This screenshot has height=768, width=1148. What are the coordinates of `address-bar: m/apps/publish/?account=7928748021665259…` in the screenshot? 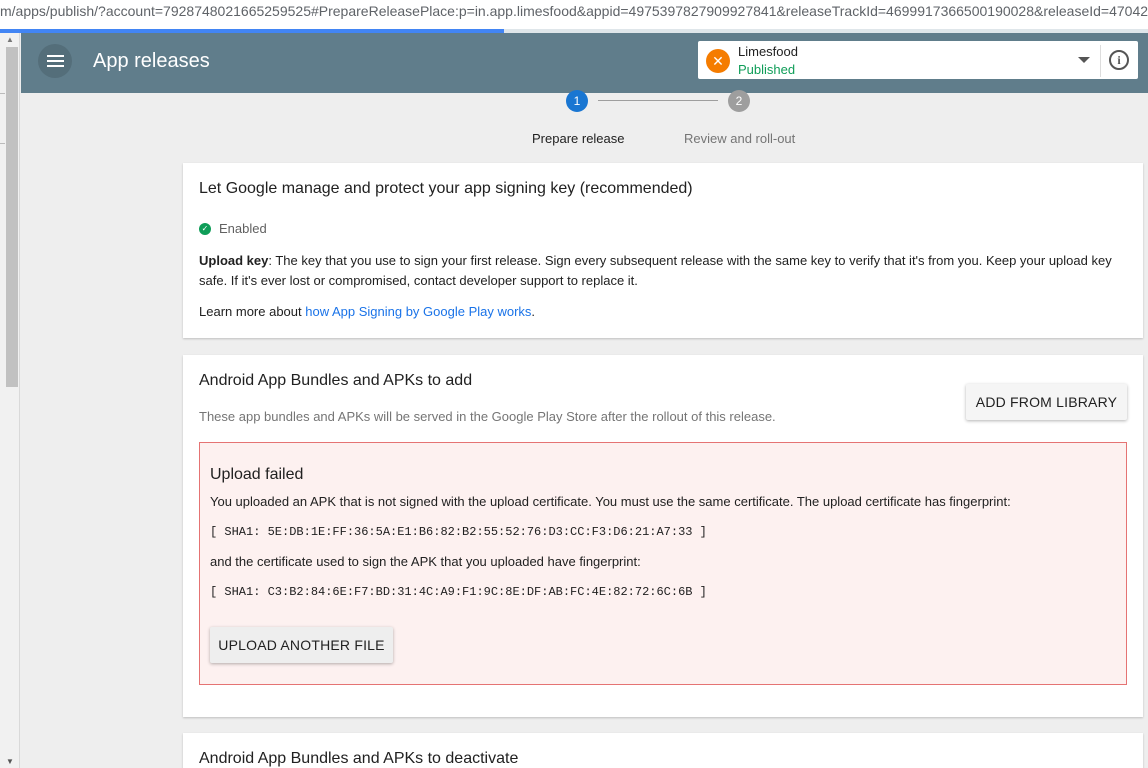 It's located at (574, 15).